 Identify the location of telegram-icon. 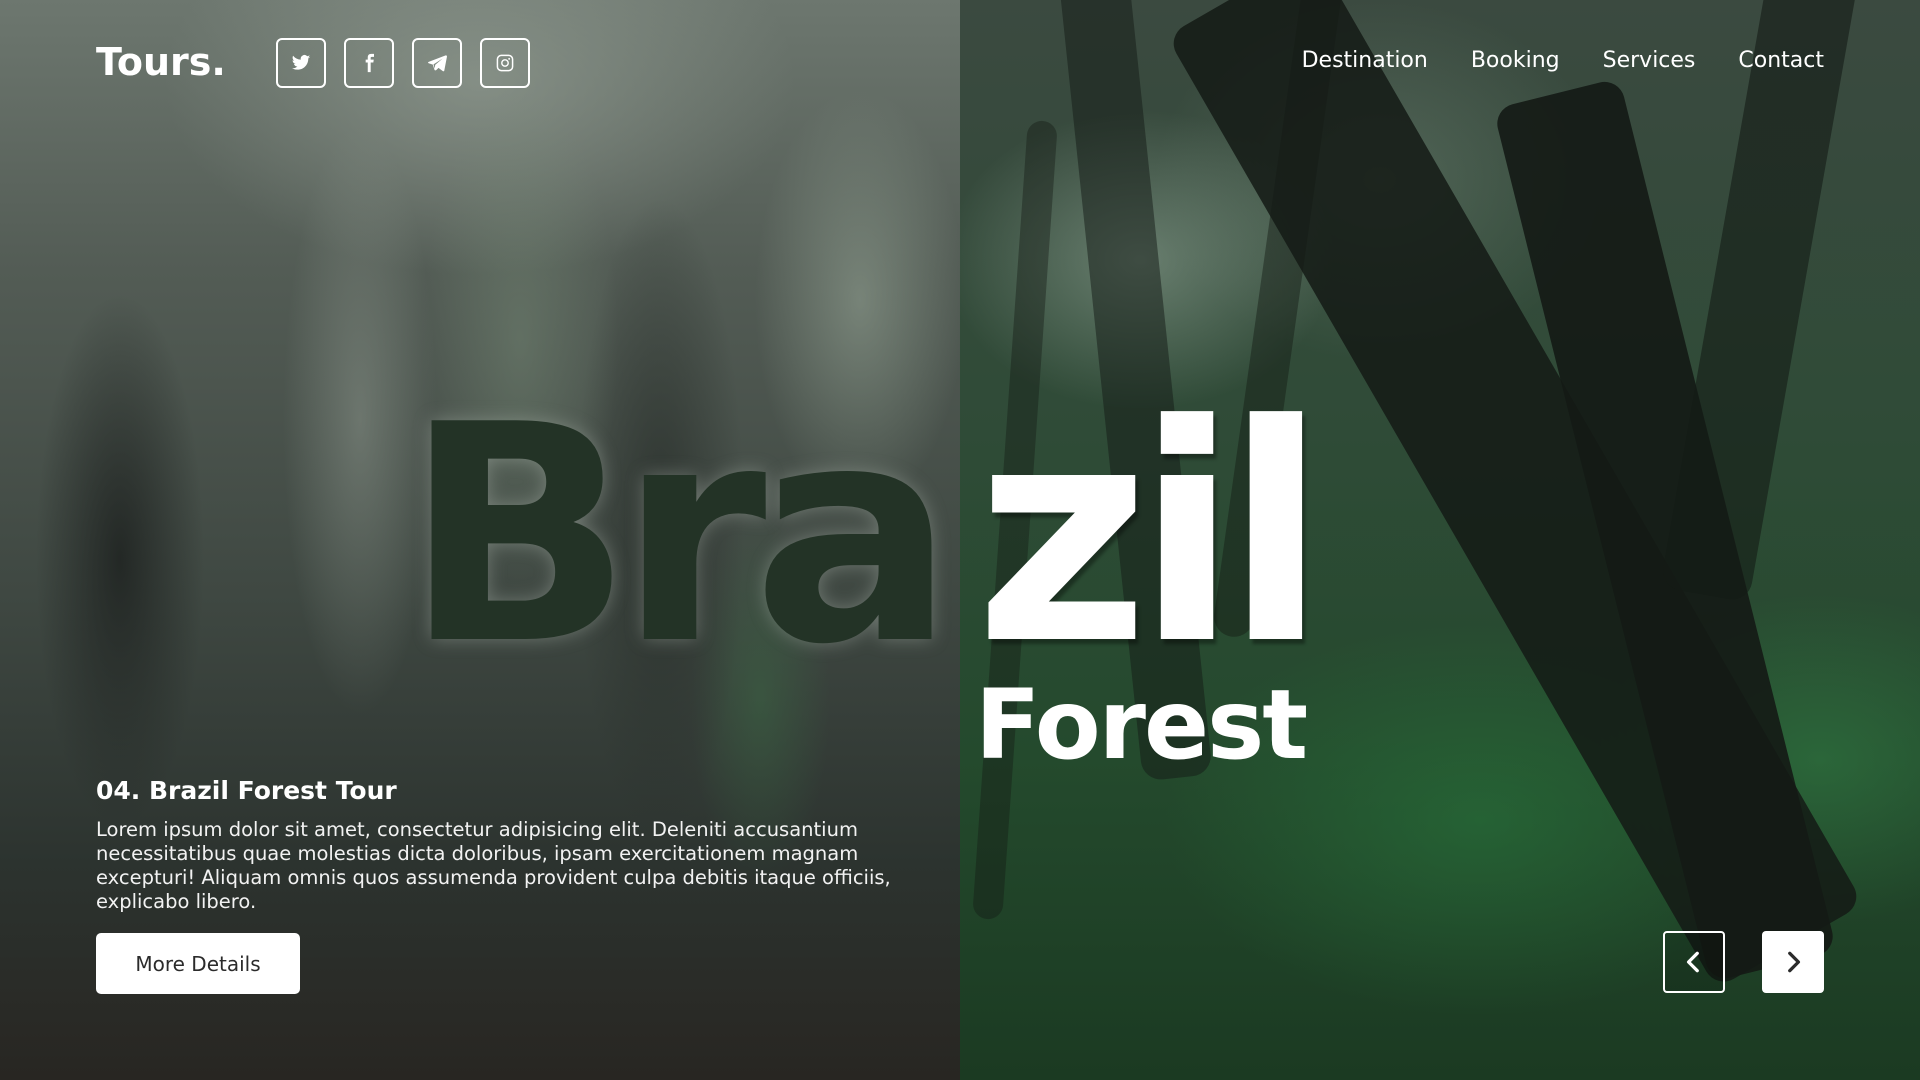
(437, 63).